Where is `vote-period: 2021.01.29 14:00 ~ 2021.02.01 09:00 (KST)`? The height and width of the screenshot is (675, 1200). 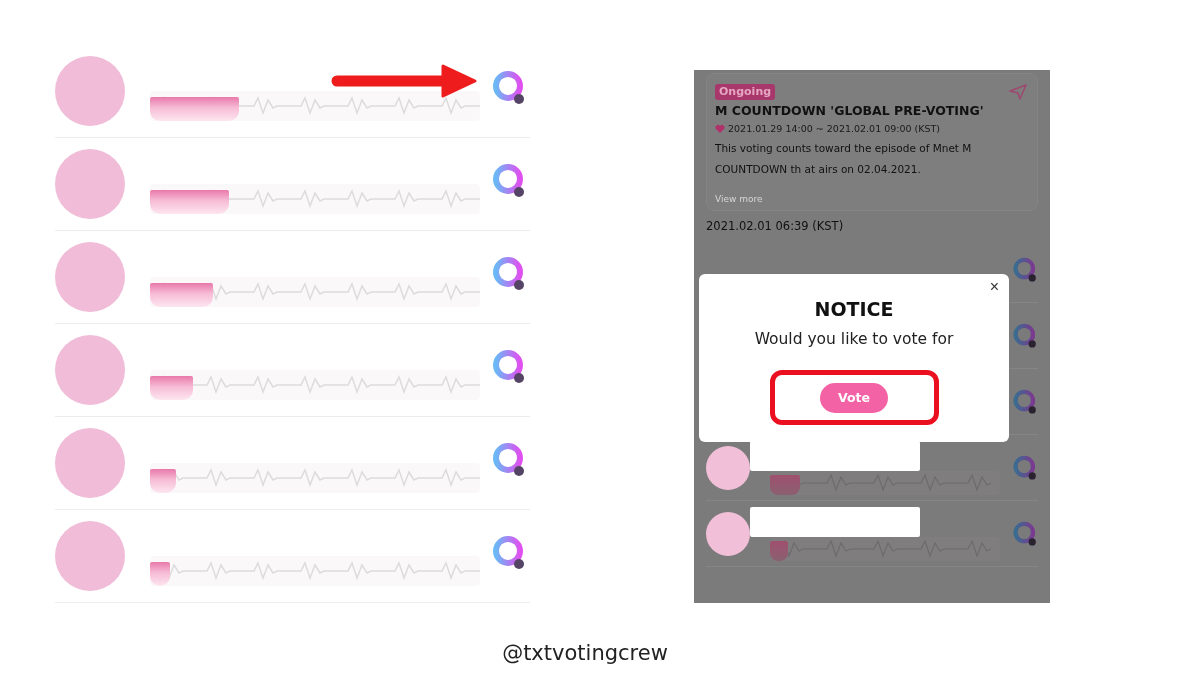 vote-period: 2021.01.29 14:00 ~ 2021.02.01 09:00 (KST) is located at coordinates (834, 128).